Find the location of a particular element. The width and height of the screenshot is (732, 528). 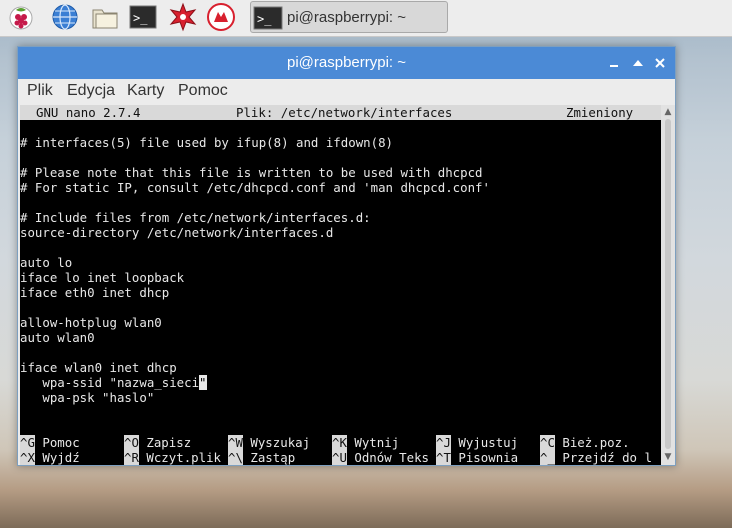

shortcut-exit: ^X Wyjdź is located at coordinates (50, 457).